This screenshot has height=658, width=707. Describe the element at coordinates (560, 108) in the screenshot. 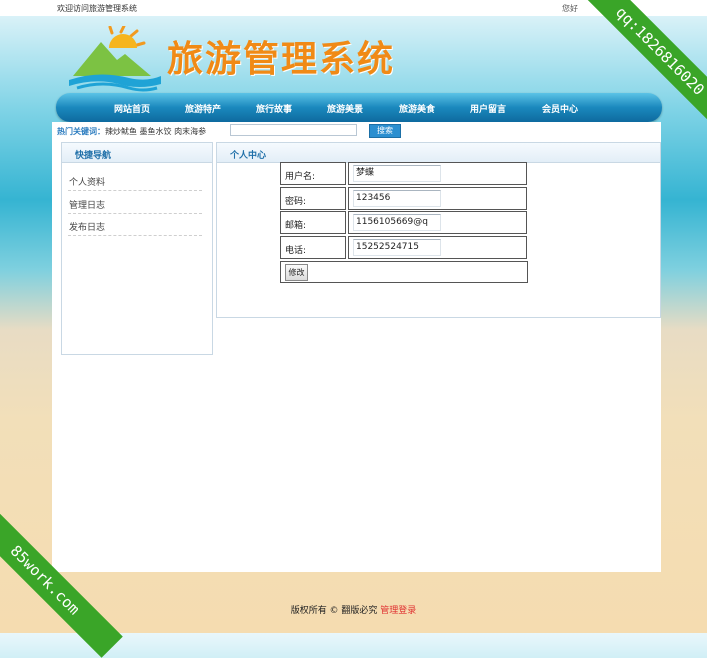

I see `nav-item-member: 会员中心` at that location.